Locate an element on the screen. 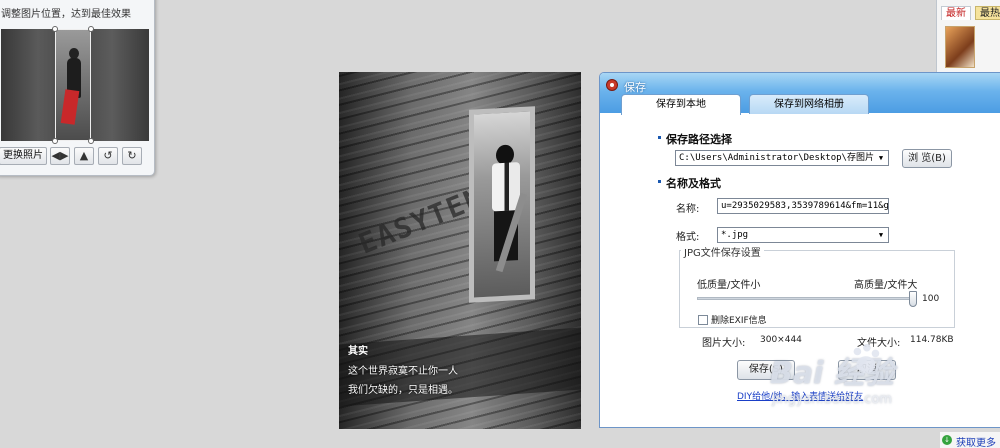 The image size is (1000, 448). rotate-left-icon: ↺ is located at coordinates (108, 156).